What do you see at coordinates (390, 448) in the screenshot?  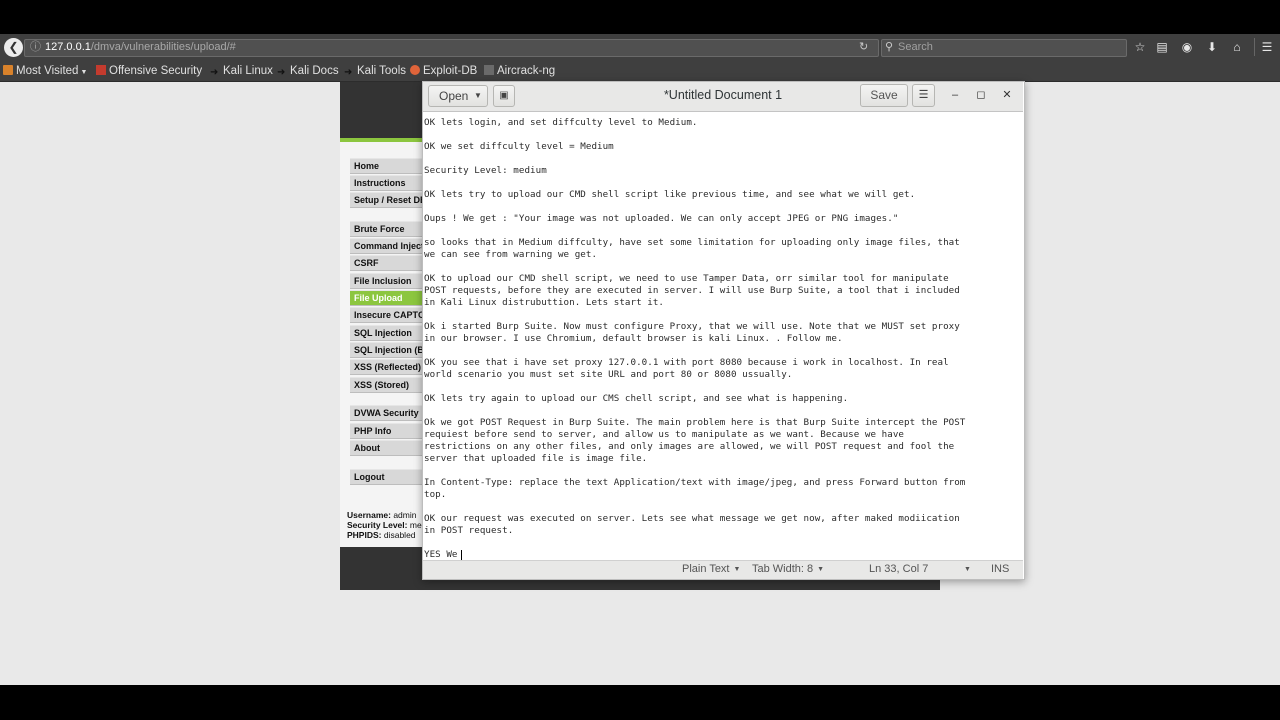 I see `dvwa-menu-about: About` at bounding box center [390, 448].